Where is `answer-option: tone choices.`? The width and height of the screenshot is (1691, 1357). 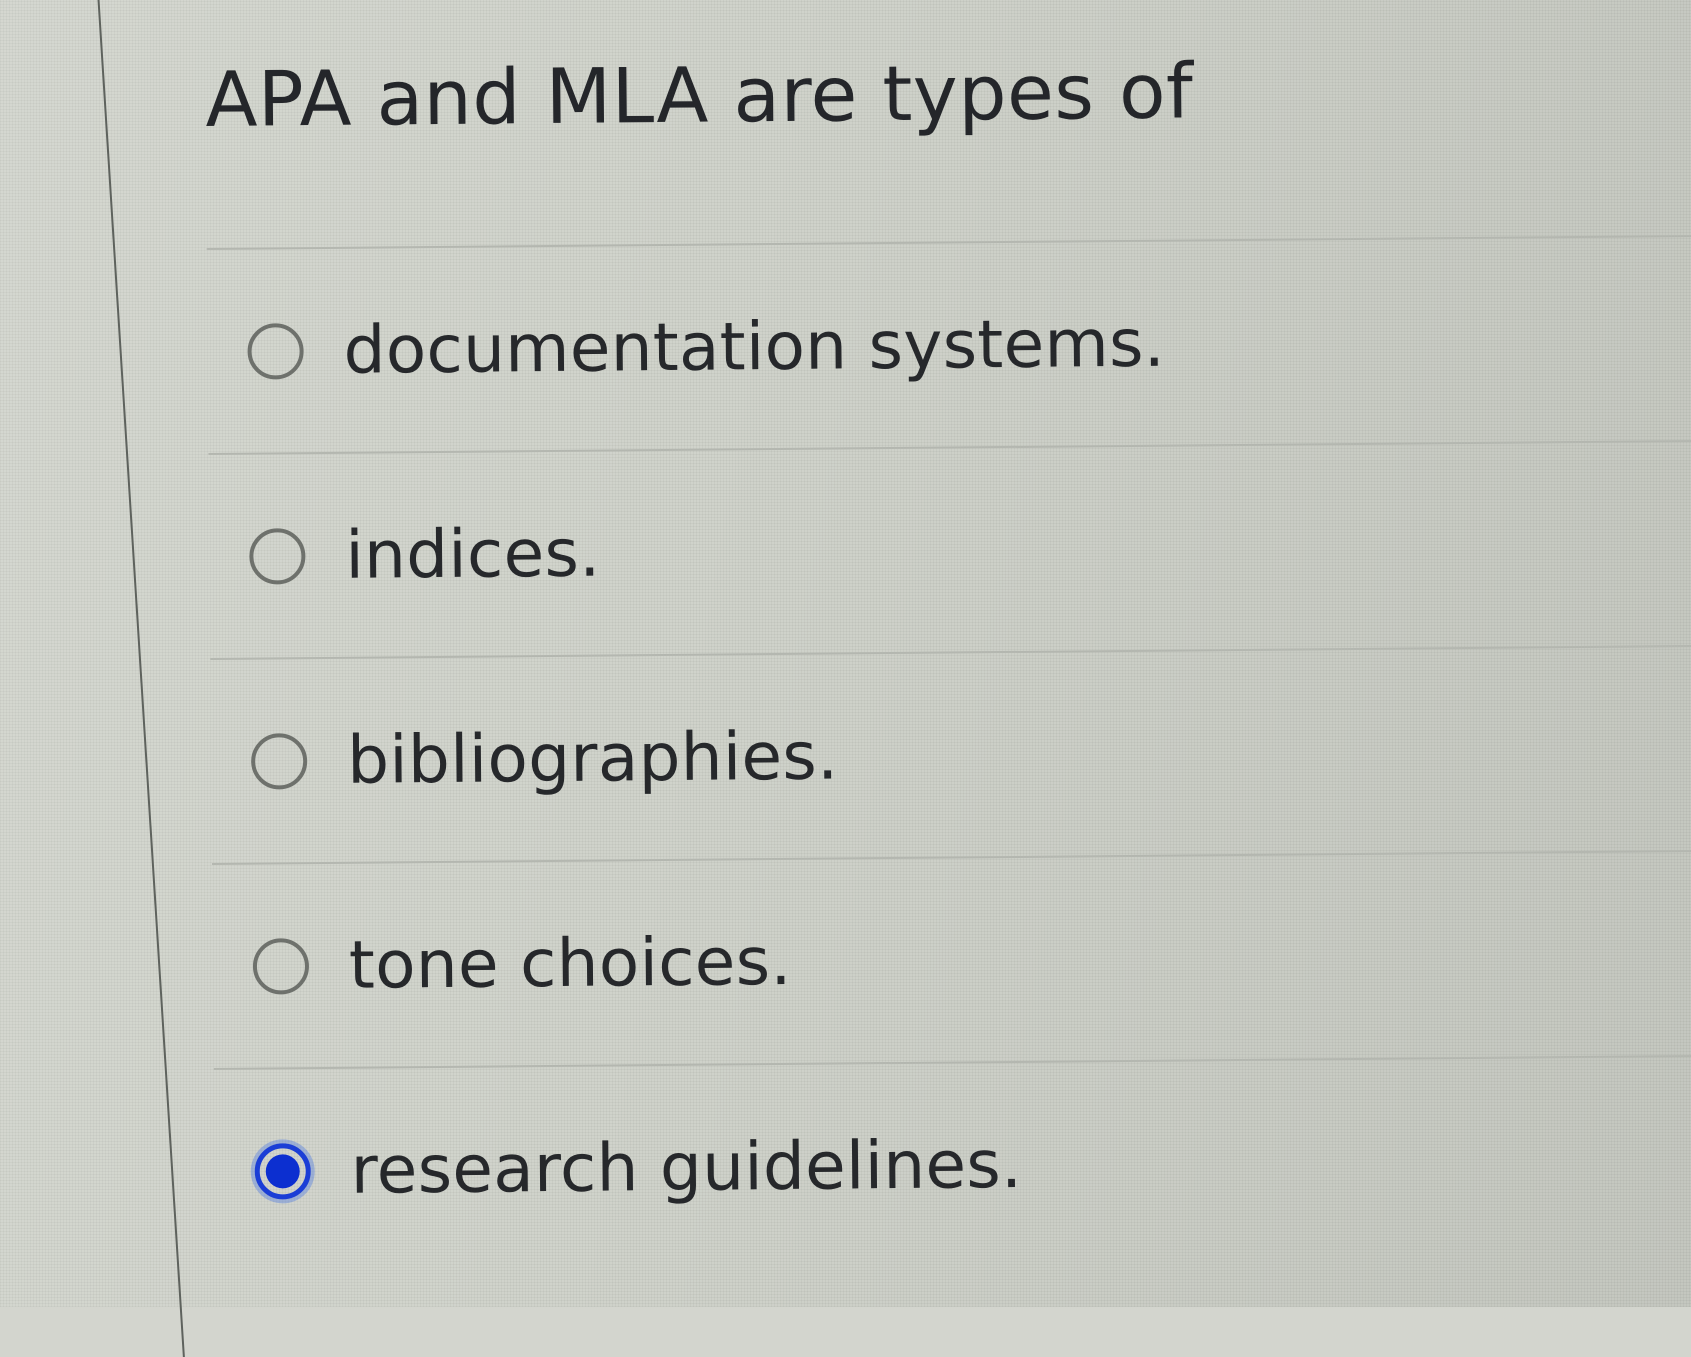
answer-option: tone choices. is located at coordinates (951, 961).